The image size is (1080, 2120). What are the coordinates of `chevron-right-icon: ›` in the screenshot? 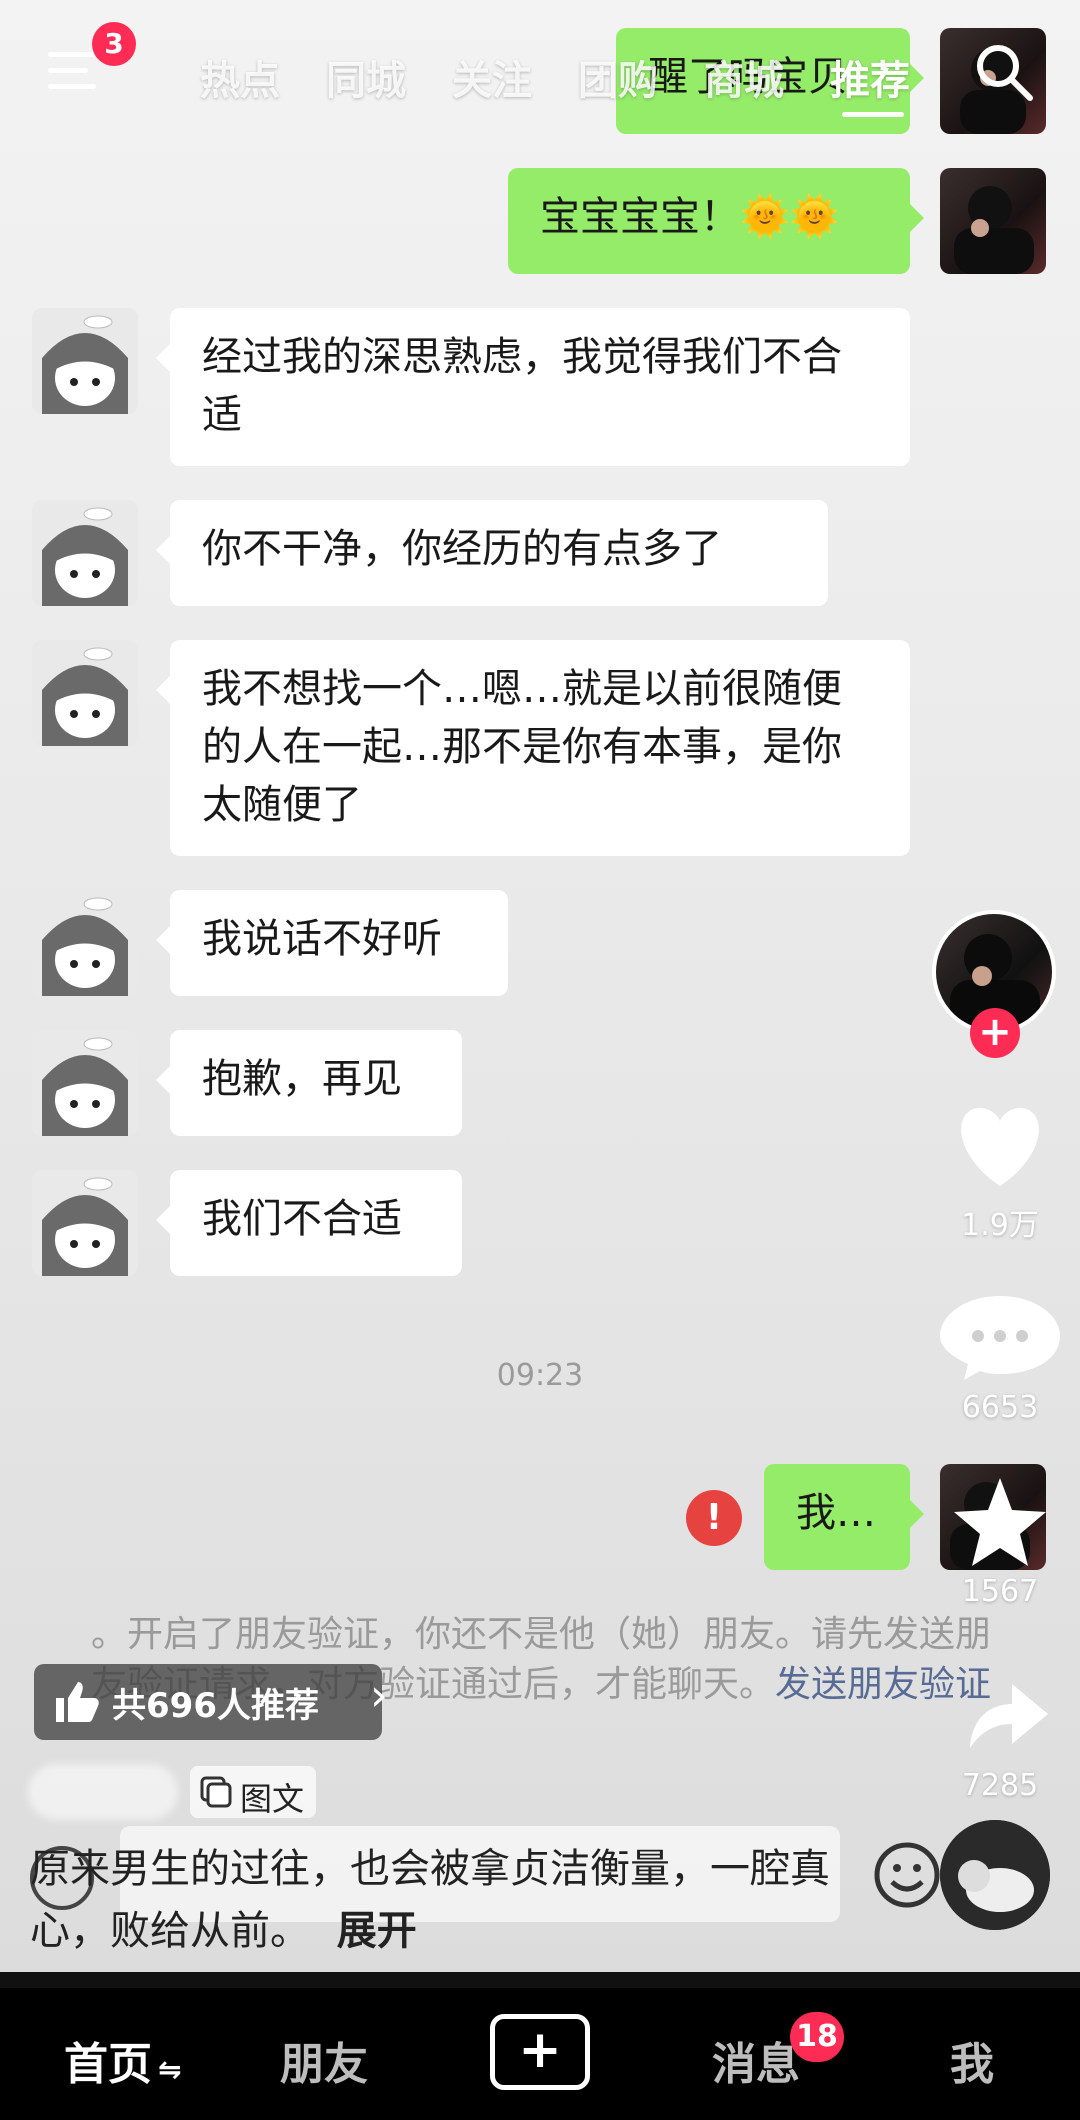 It's located at (379, 1695).